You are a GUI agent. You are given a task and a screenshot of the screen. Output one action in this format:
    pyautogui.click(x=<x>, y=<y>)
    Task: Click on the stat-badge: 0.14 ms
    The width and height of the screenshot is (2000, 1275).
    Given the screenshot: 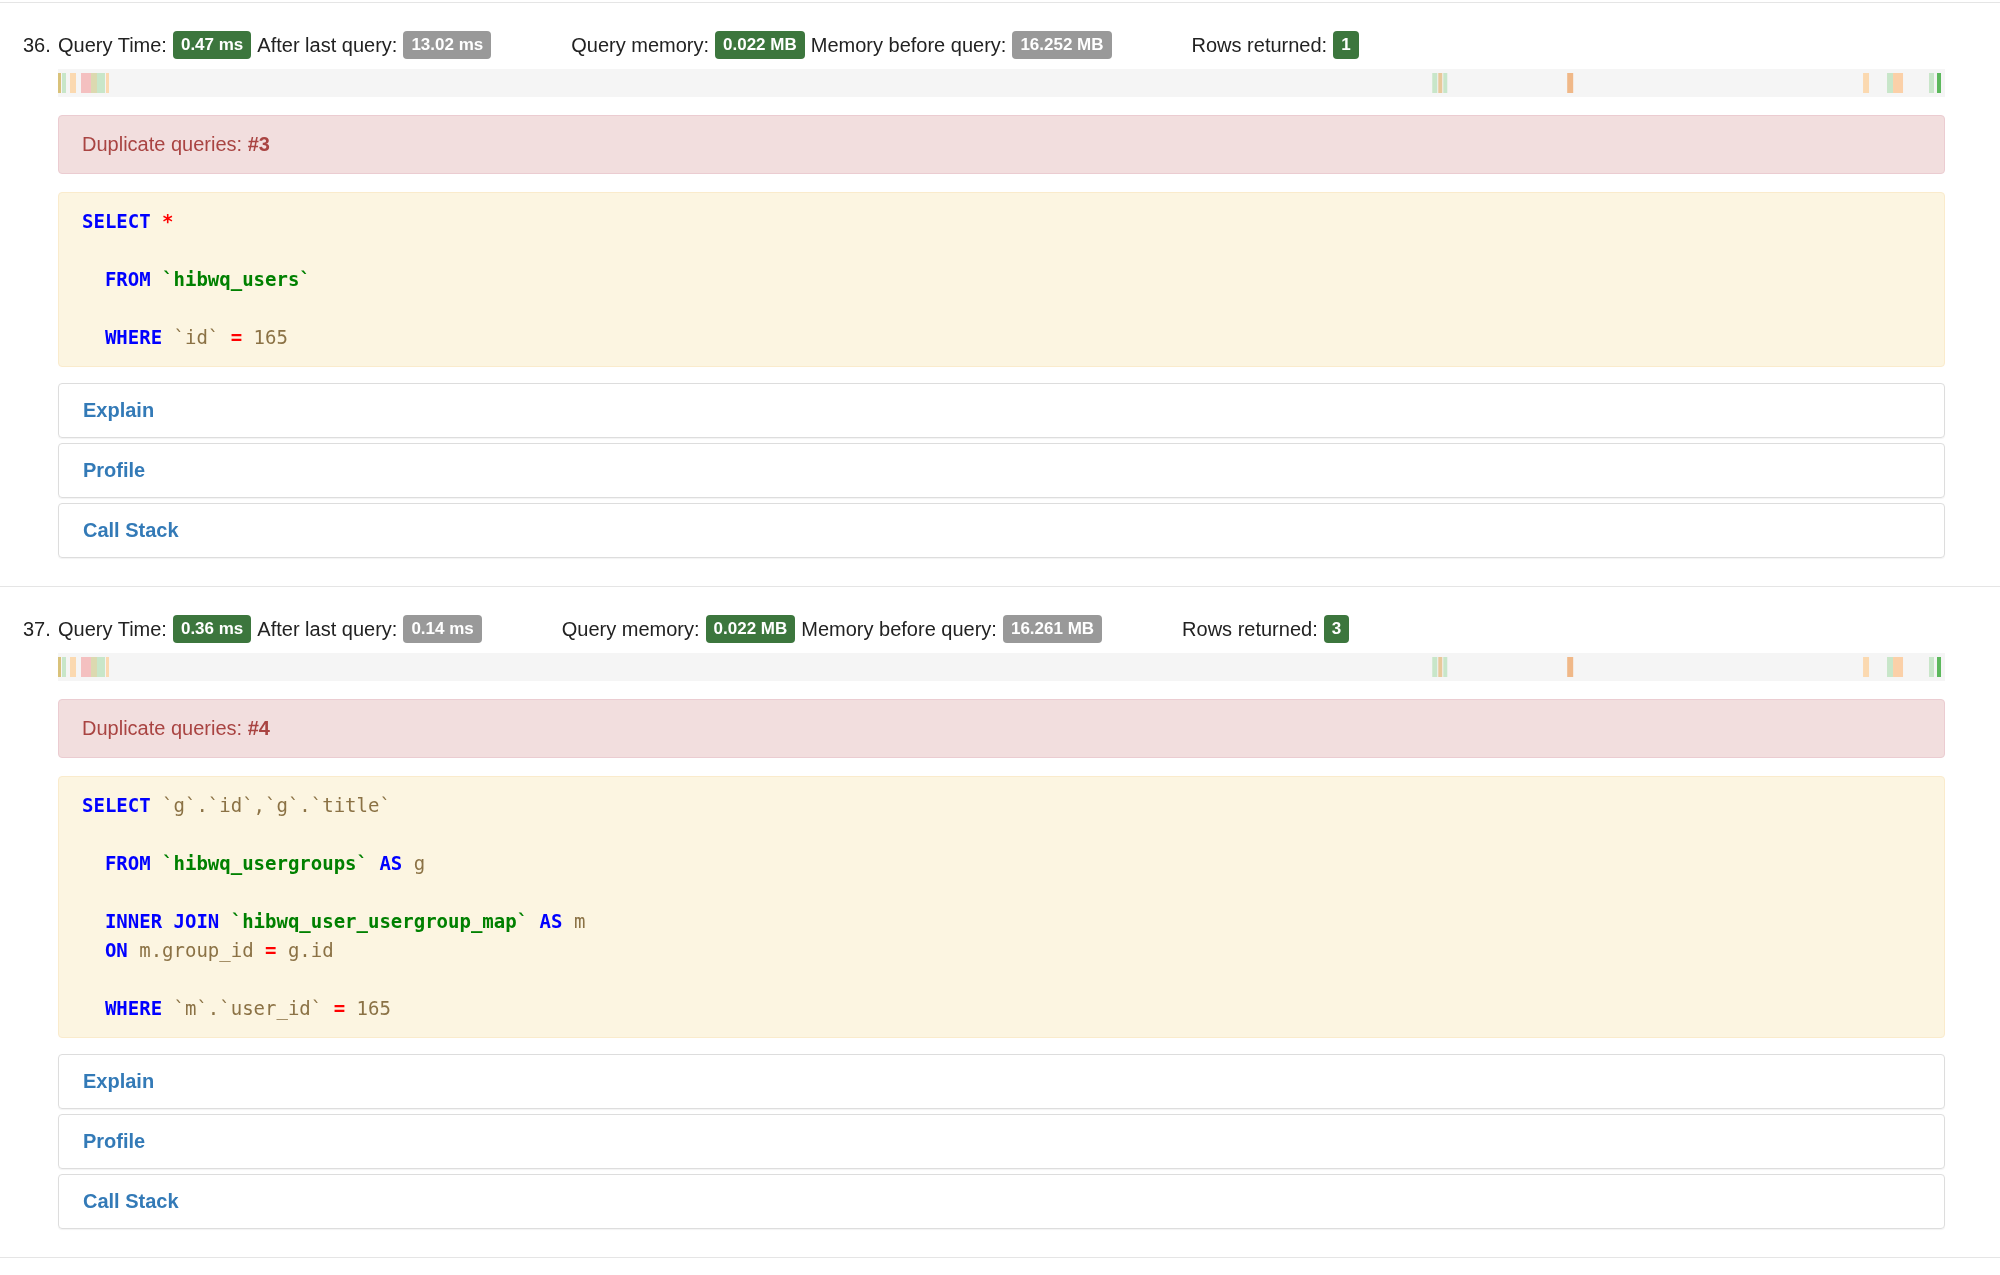 What is the action you would take?
    pyautogui.click(x=442, y=629)
    